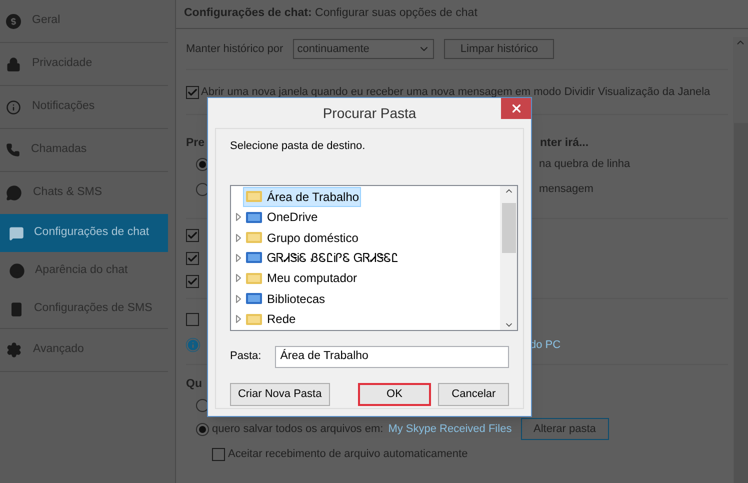  Describe the element at coordinates (246, 356) in the screenshot. I see `folder-label: Pasta:` at that location.